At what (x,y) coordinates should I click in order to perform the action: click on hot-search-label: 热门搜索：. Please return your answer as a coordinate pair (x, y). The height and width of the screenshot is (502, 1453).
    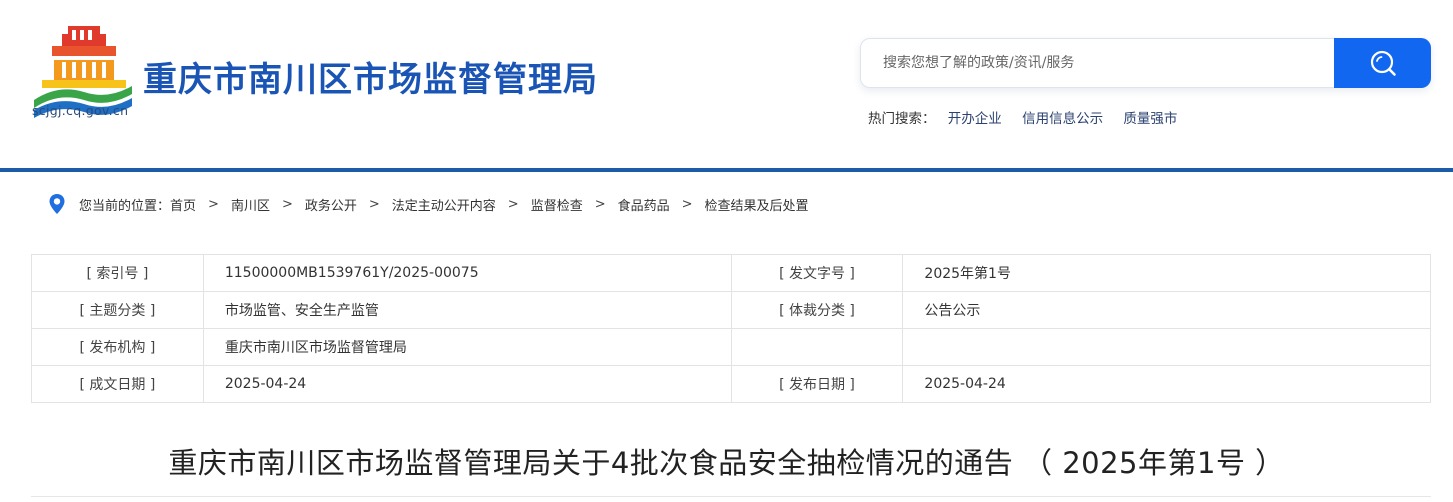
    Looking at the image, I should click on (902, 119).